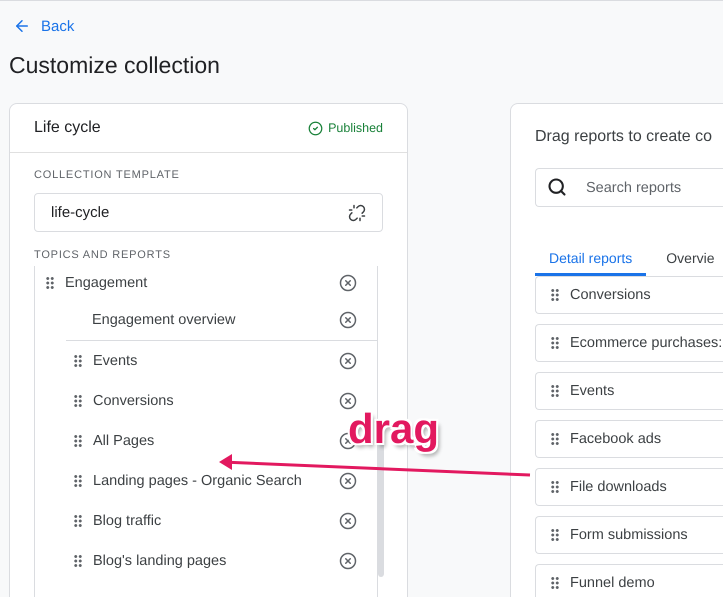 The width and height of the screenshot is (723, 597). Describe the element at coordinates (629, 343) in the screenshot. I see `report-chip: Ecommerce purchases:` at that location.